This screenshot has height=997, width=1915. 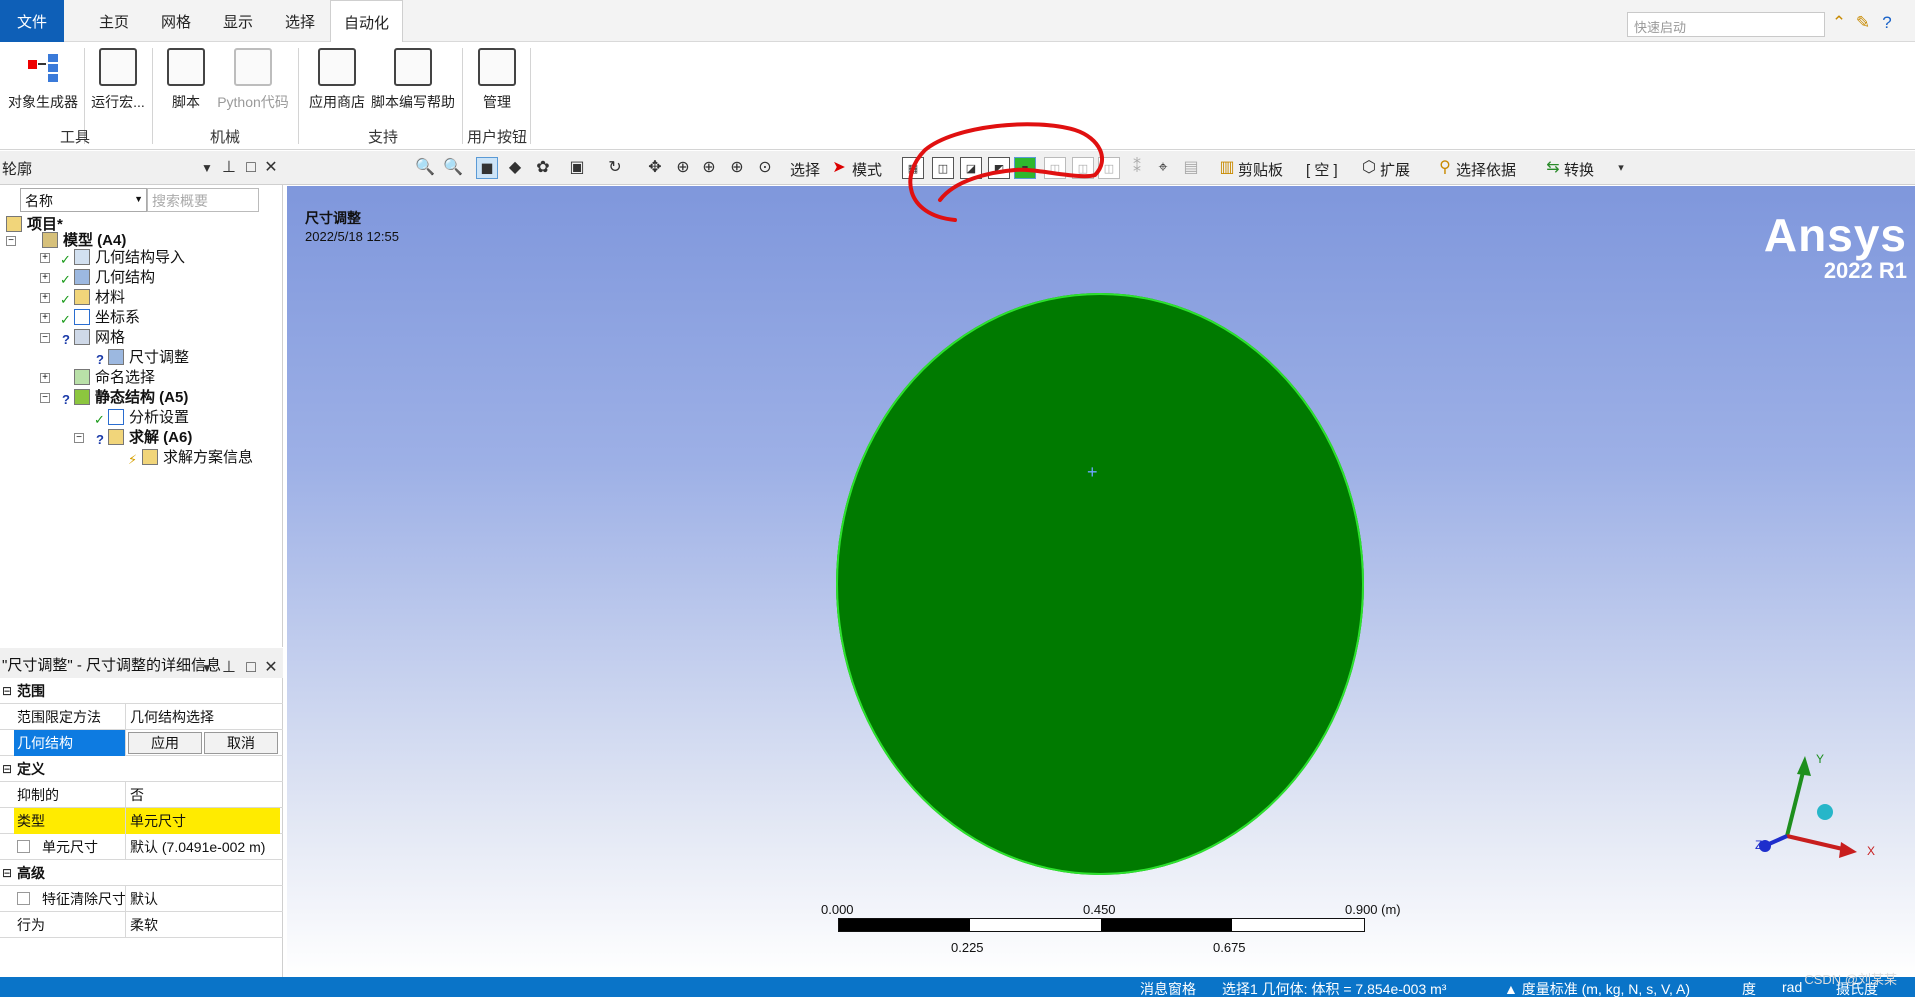 I want to click on rad-unit: rad, so click(x=1792, y=987).